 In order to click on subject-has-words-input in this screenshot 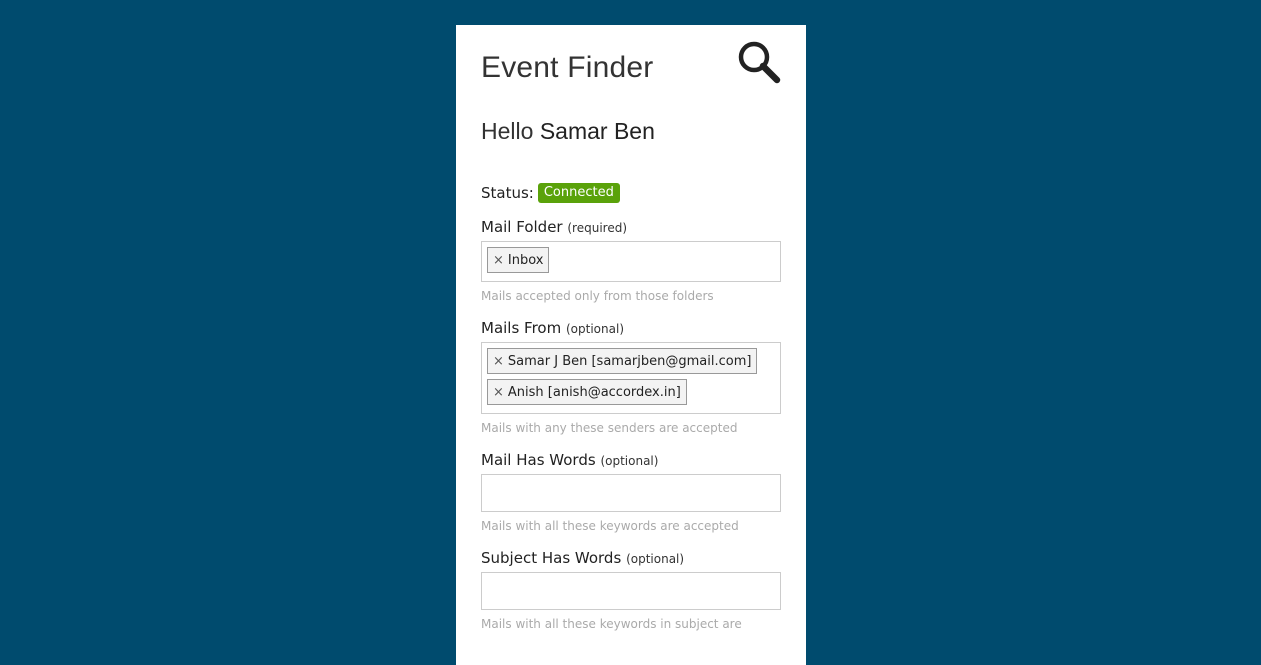, I will do `click(631, 591)`.